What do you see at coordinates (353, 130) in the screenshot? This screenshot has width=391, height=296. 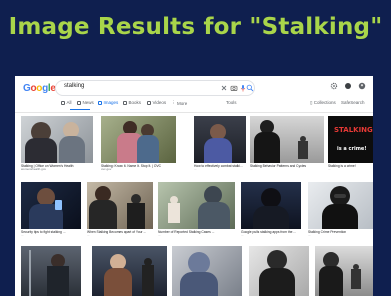 I see `overlay-title: STALKING` at bounding box center [353, 130].